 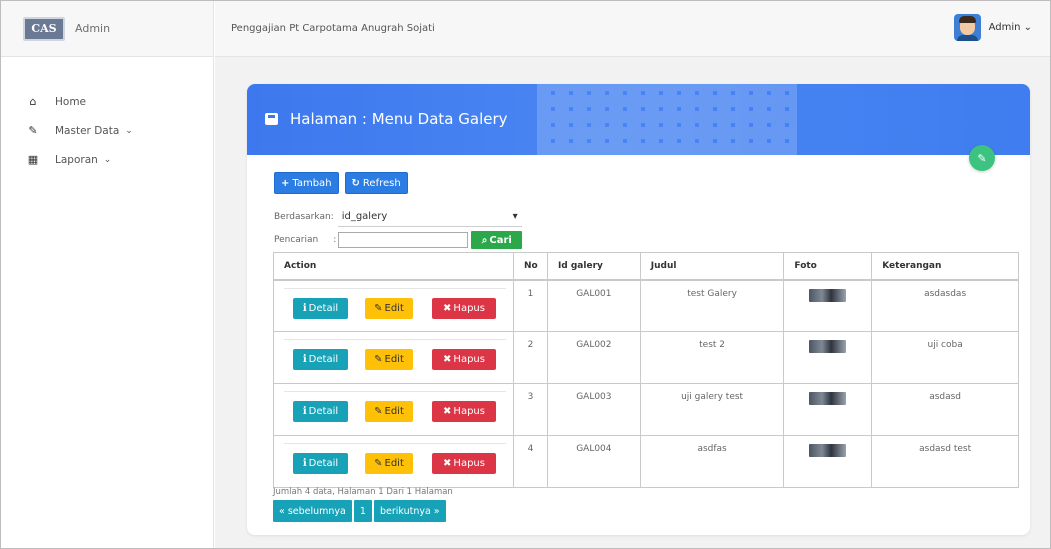 What do you see at coordinates (945, 305) in the screenshot?
I see `cell-keterangan: asdasdas` at bounding box center [945, 305].